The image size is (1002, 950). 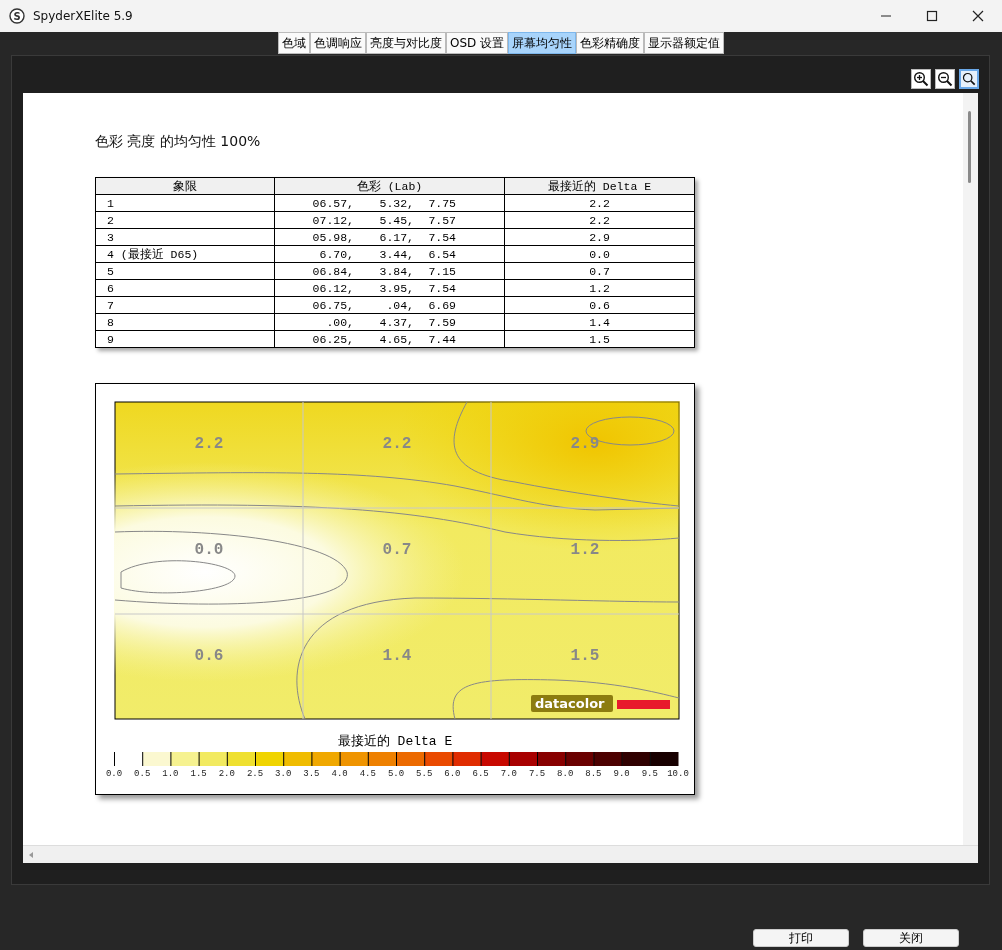 What do you see at coordinates (389, 288) in the screenshot?
I see `table-cell: 06.12, 3.95, 7.54` at bounding box center [389, 288].